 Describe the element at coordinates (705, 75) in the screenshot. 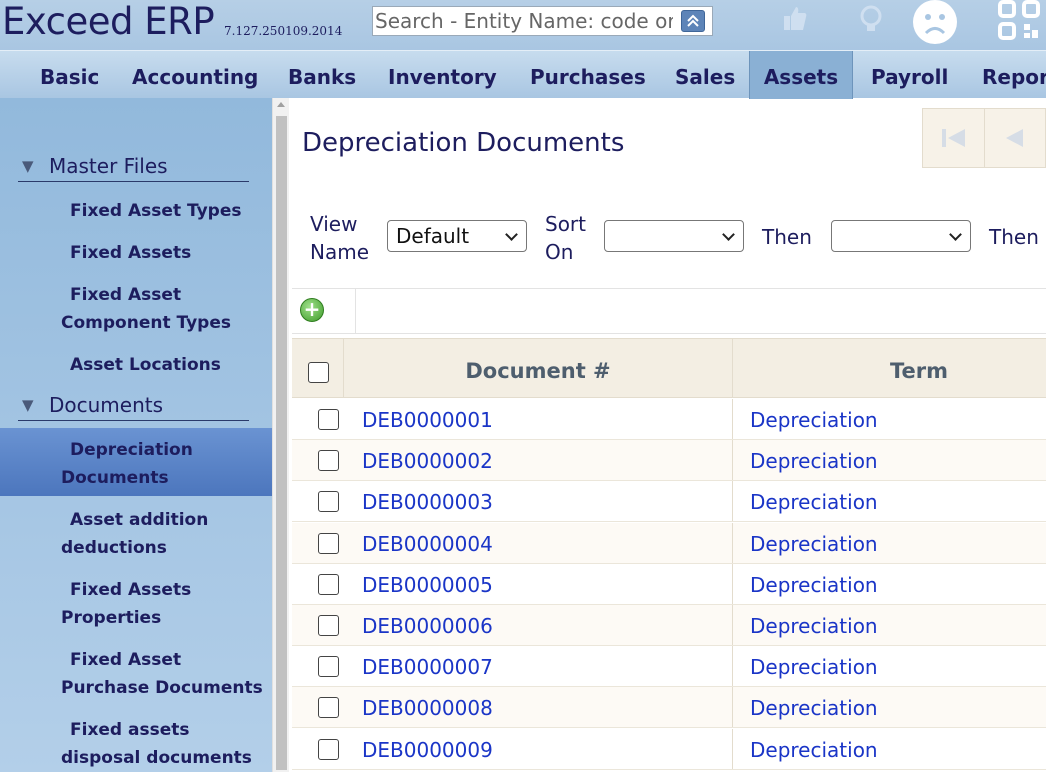

I see `nav-sales: Sales` at that location.